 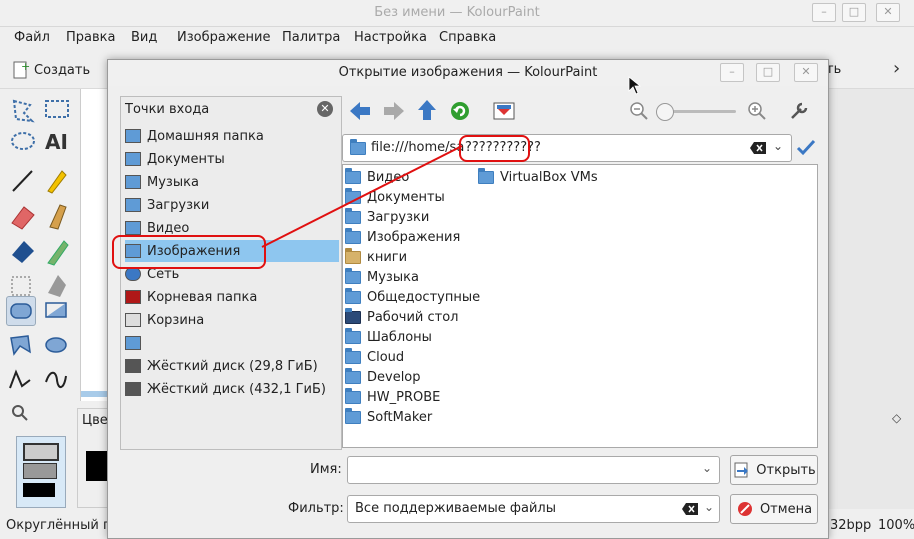 I want to click on annotation-line, so click(x=362, y=196).